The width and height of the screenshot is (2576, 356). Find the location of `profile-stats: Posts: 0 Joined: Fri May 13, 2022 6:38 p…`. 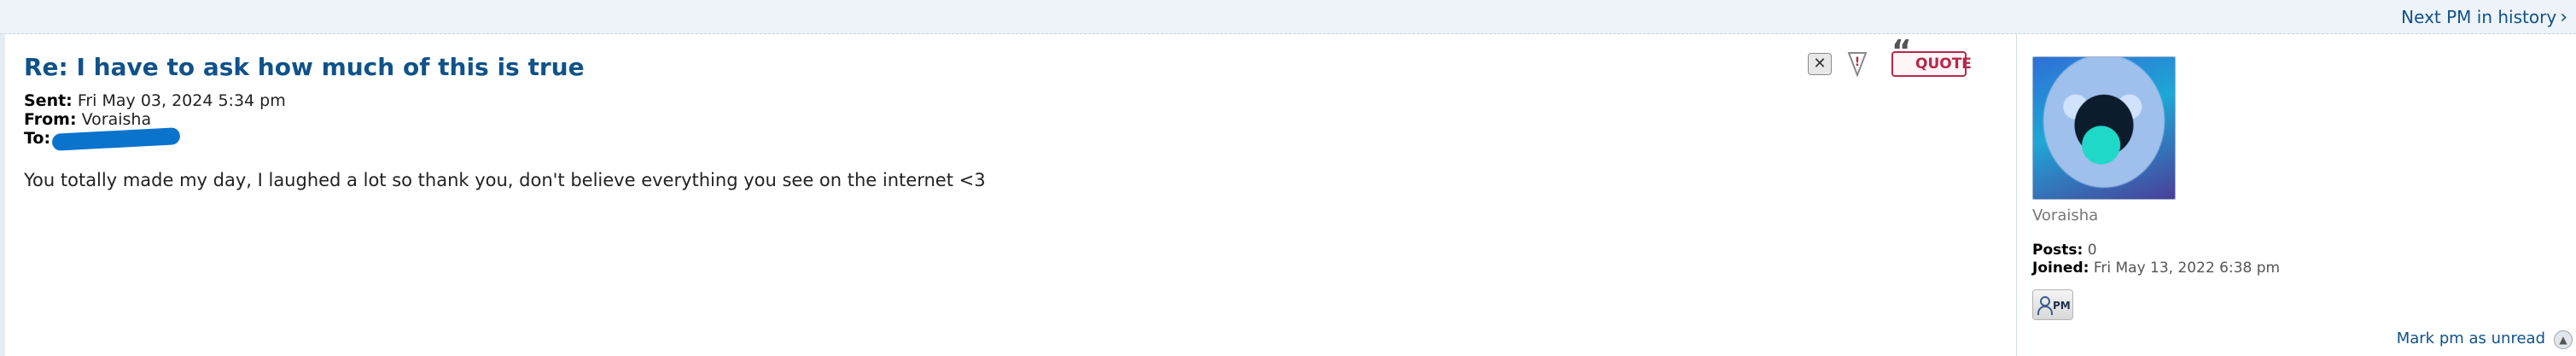

profile-stats: Posts: 0 Joined: Fri May 13, 2022 6:38 p… is located at coordinates (2194, 259).